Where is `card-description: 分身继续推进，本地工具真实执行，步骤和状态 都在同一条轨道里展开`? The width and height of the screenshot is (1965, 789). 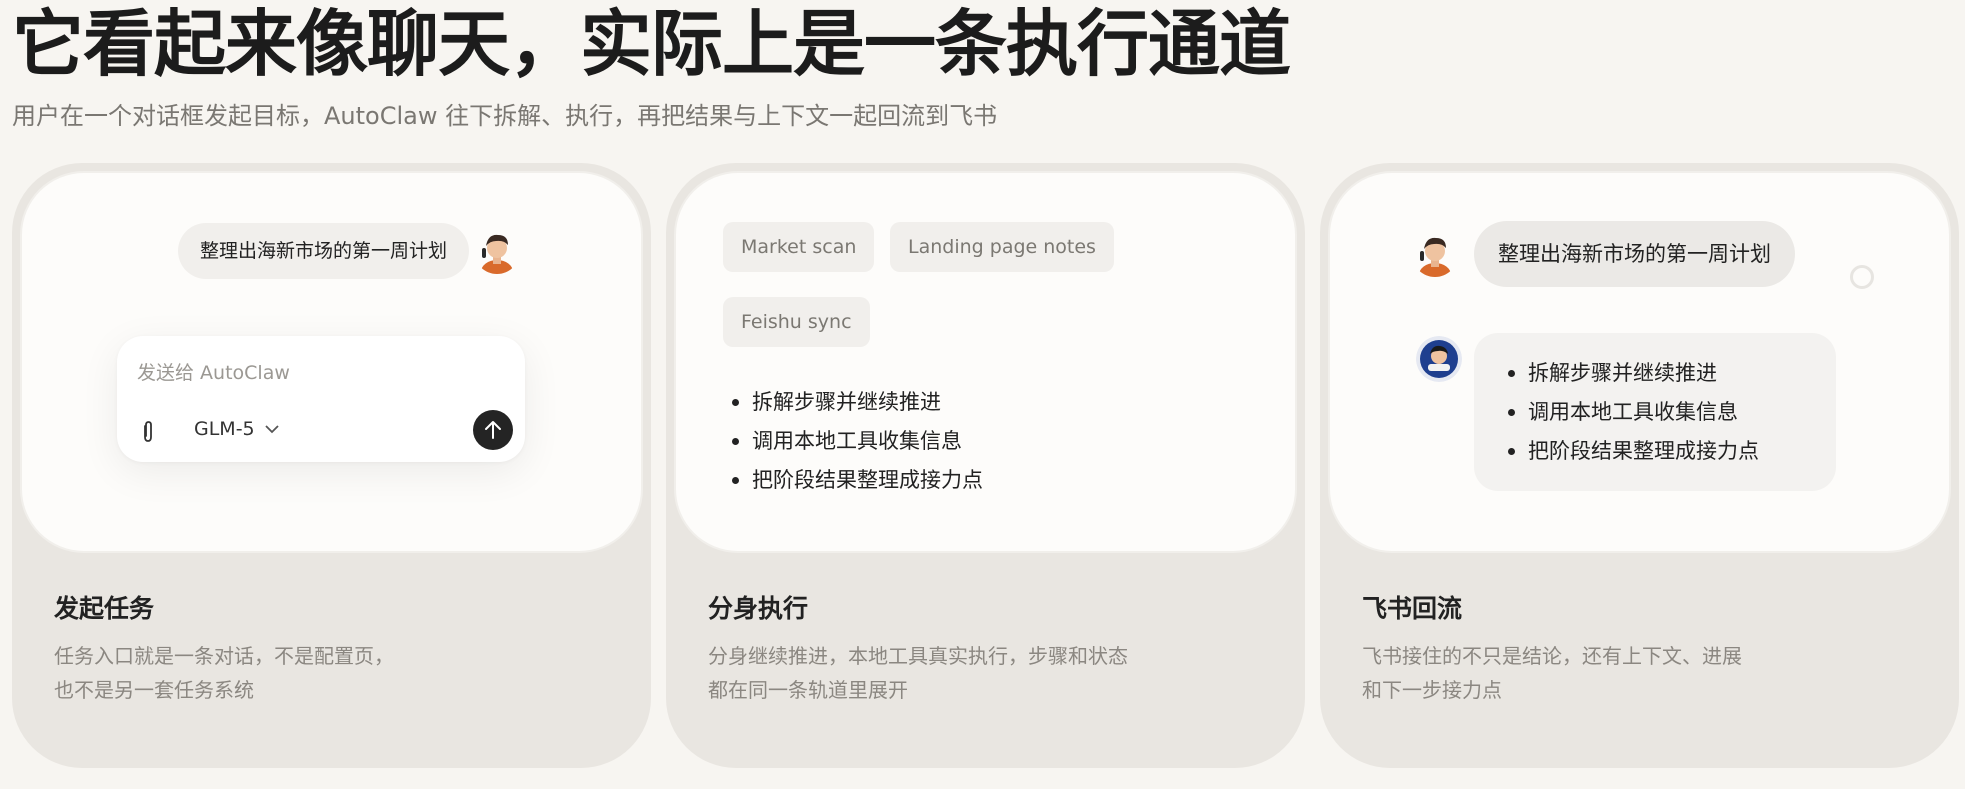 card-description: 分身继续推进，本地工具真实执行，步骤和状态 都在同一条轨道里展开 is located at coordinates (968, 673).